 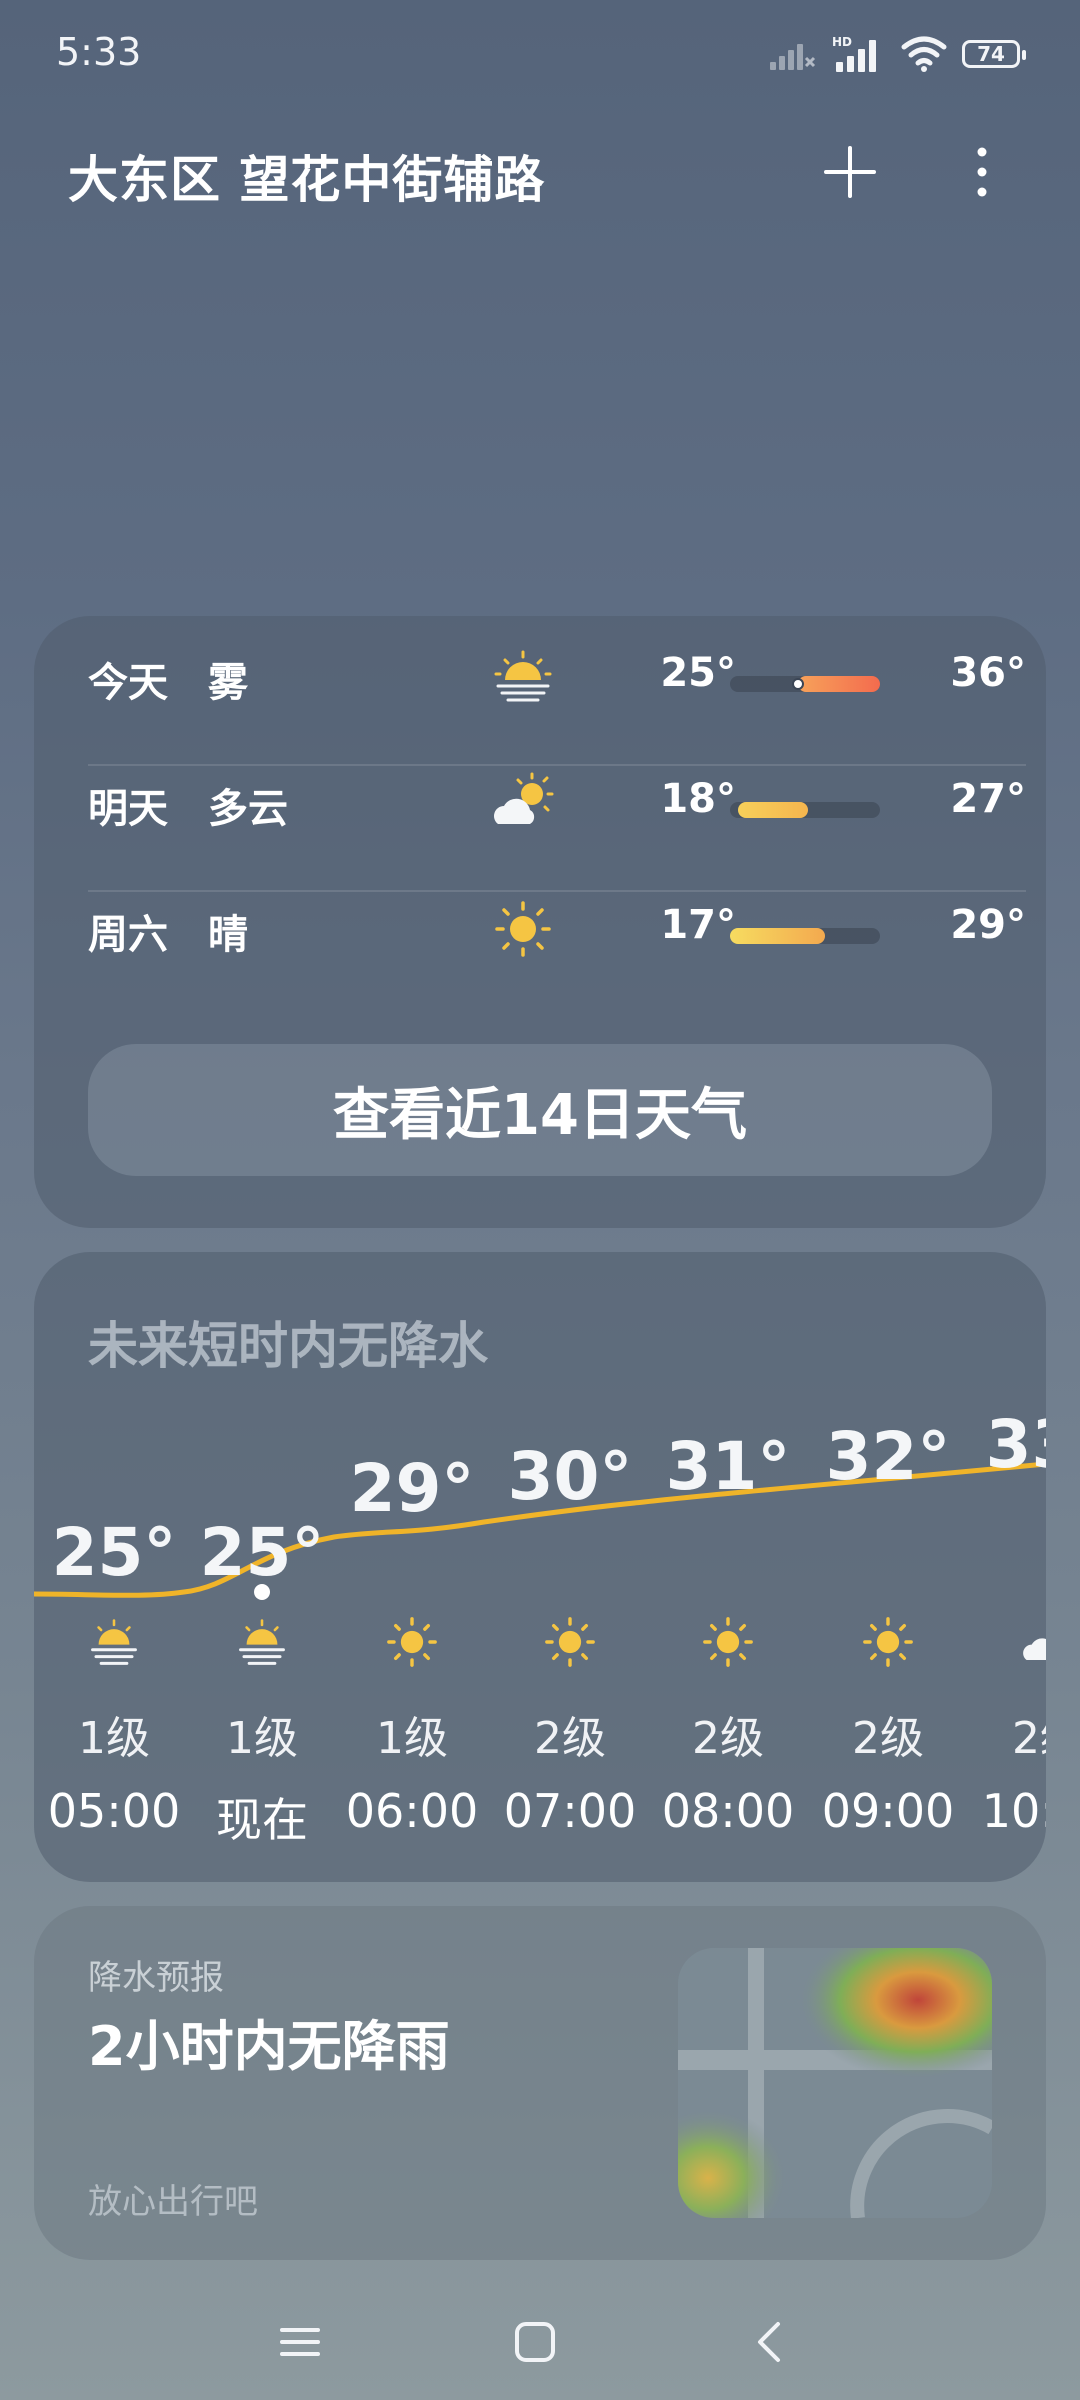 I want to click on hour-temp: 31°, so click(x=728, y=1466).